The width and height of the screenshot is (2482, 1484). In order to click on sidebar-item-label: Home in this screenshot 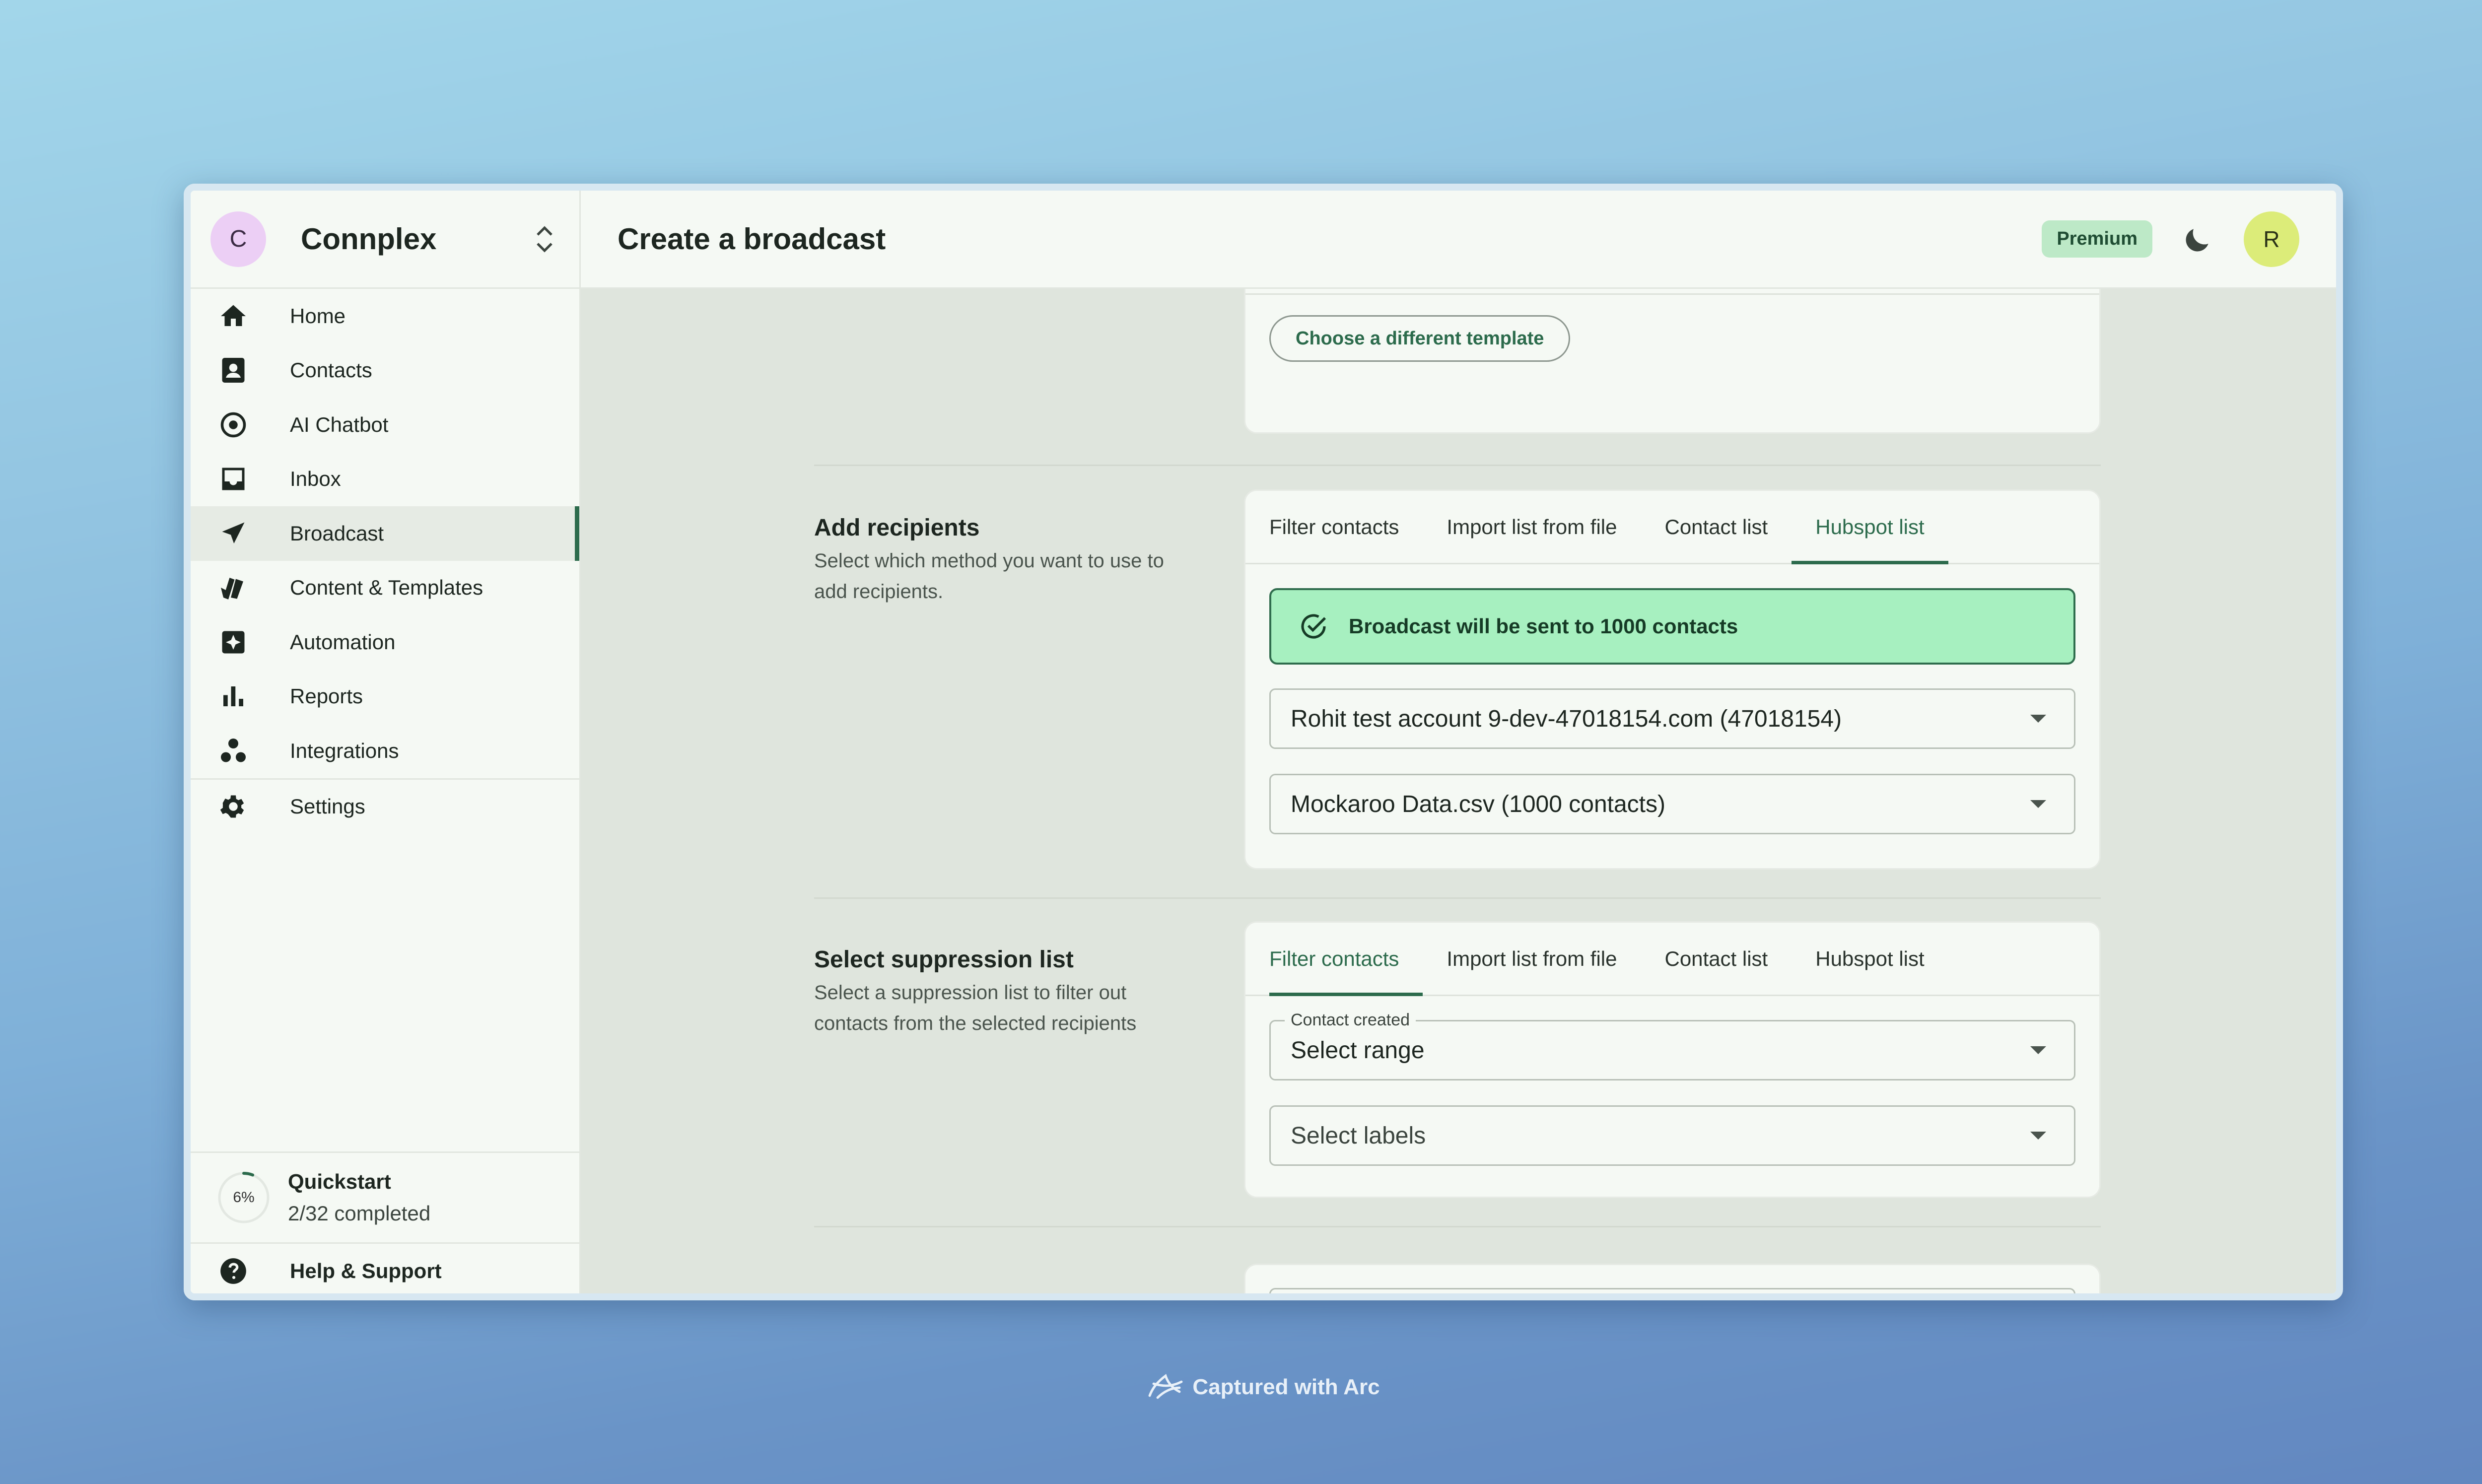, I will do `click(318, 316)`.